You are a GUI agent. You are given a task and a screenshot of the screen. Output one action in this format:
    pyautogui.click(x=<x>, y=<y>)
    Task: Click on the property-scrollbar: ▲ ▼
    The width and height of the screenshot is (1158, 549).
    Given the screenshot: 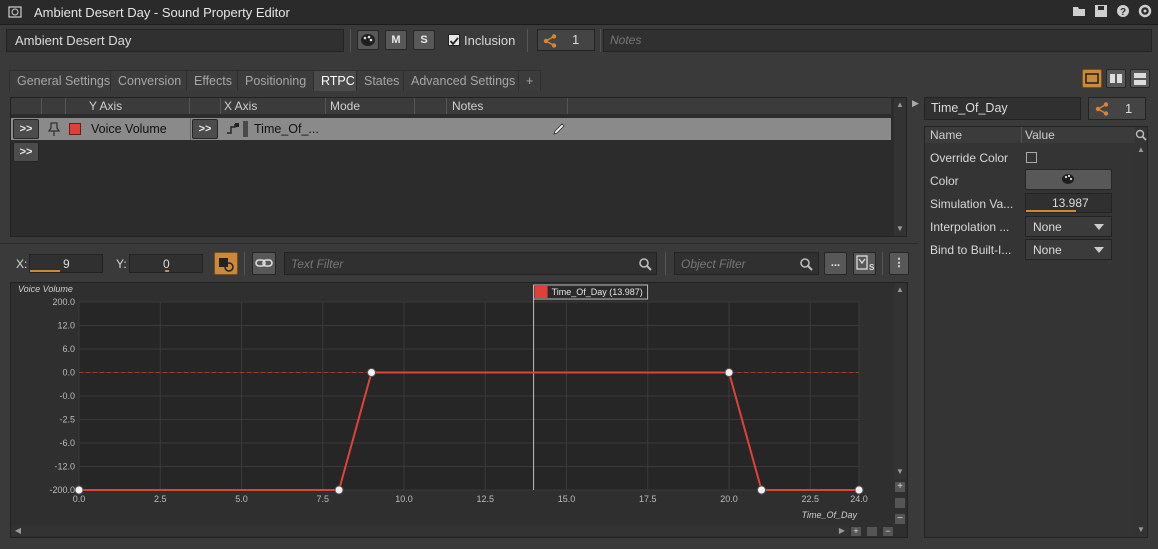 What is the action you would take?
    pyautogui.click(x=1141, y=341)
    